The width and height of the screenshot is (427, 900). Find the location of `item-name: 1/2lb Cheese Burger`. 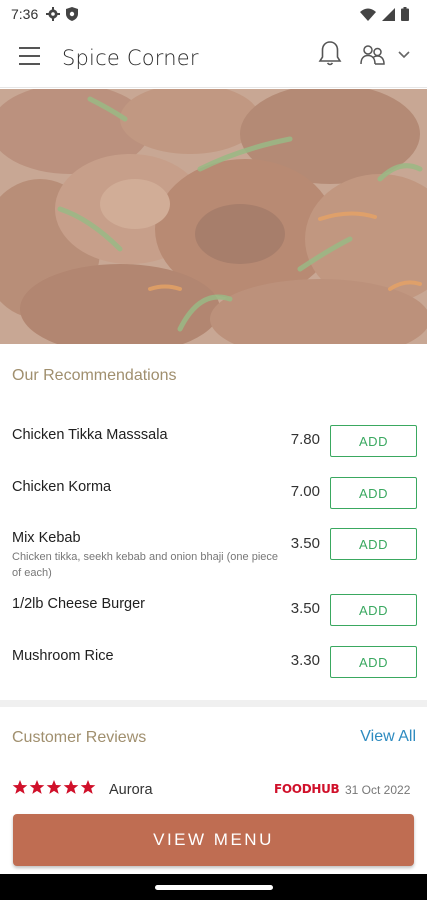

item-name: 1/2lb Cheese Burger is located at coordinates (78, 604).